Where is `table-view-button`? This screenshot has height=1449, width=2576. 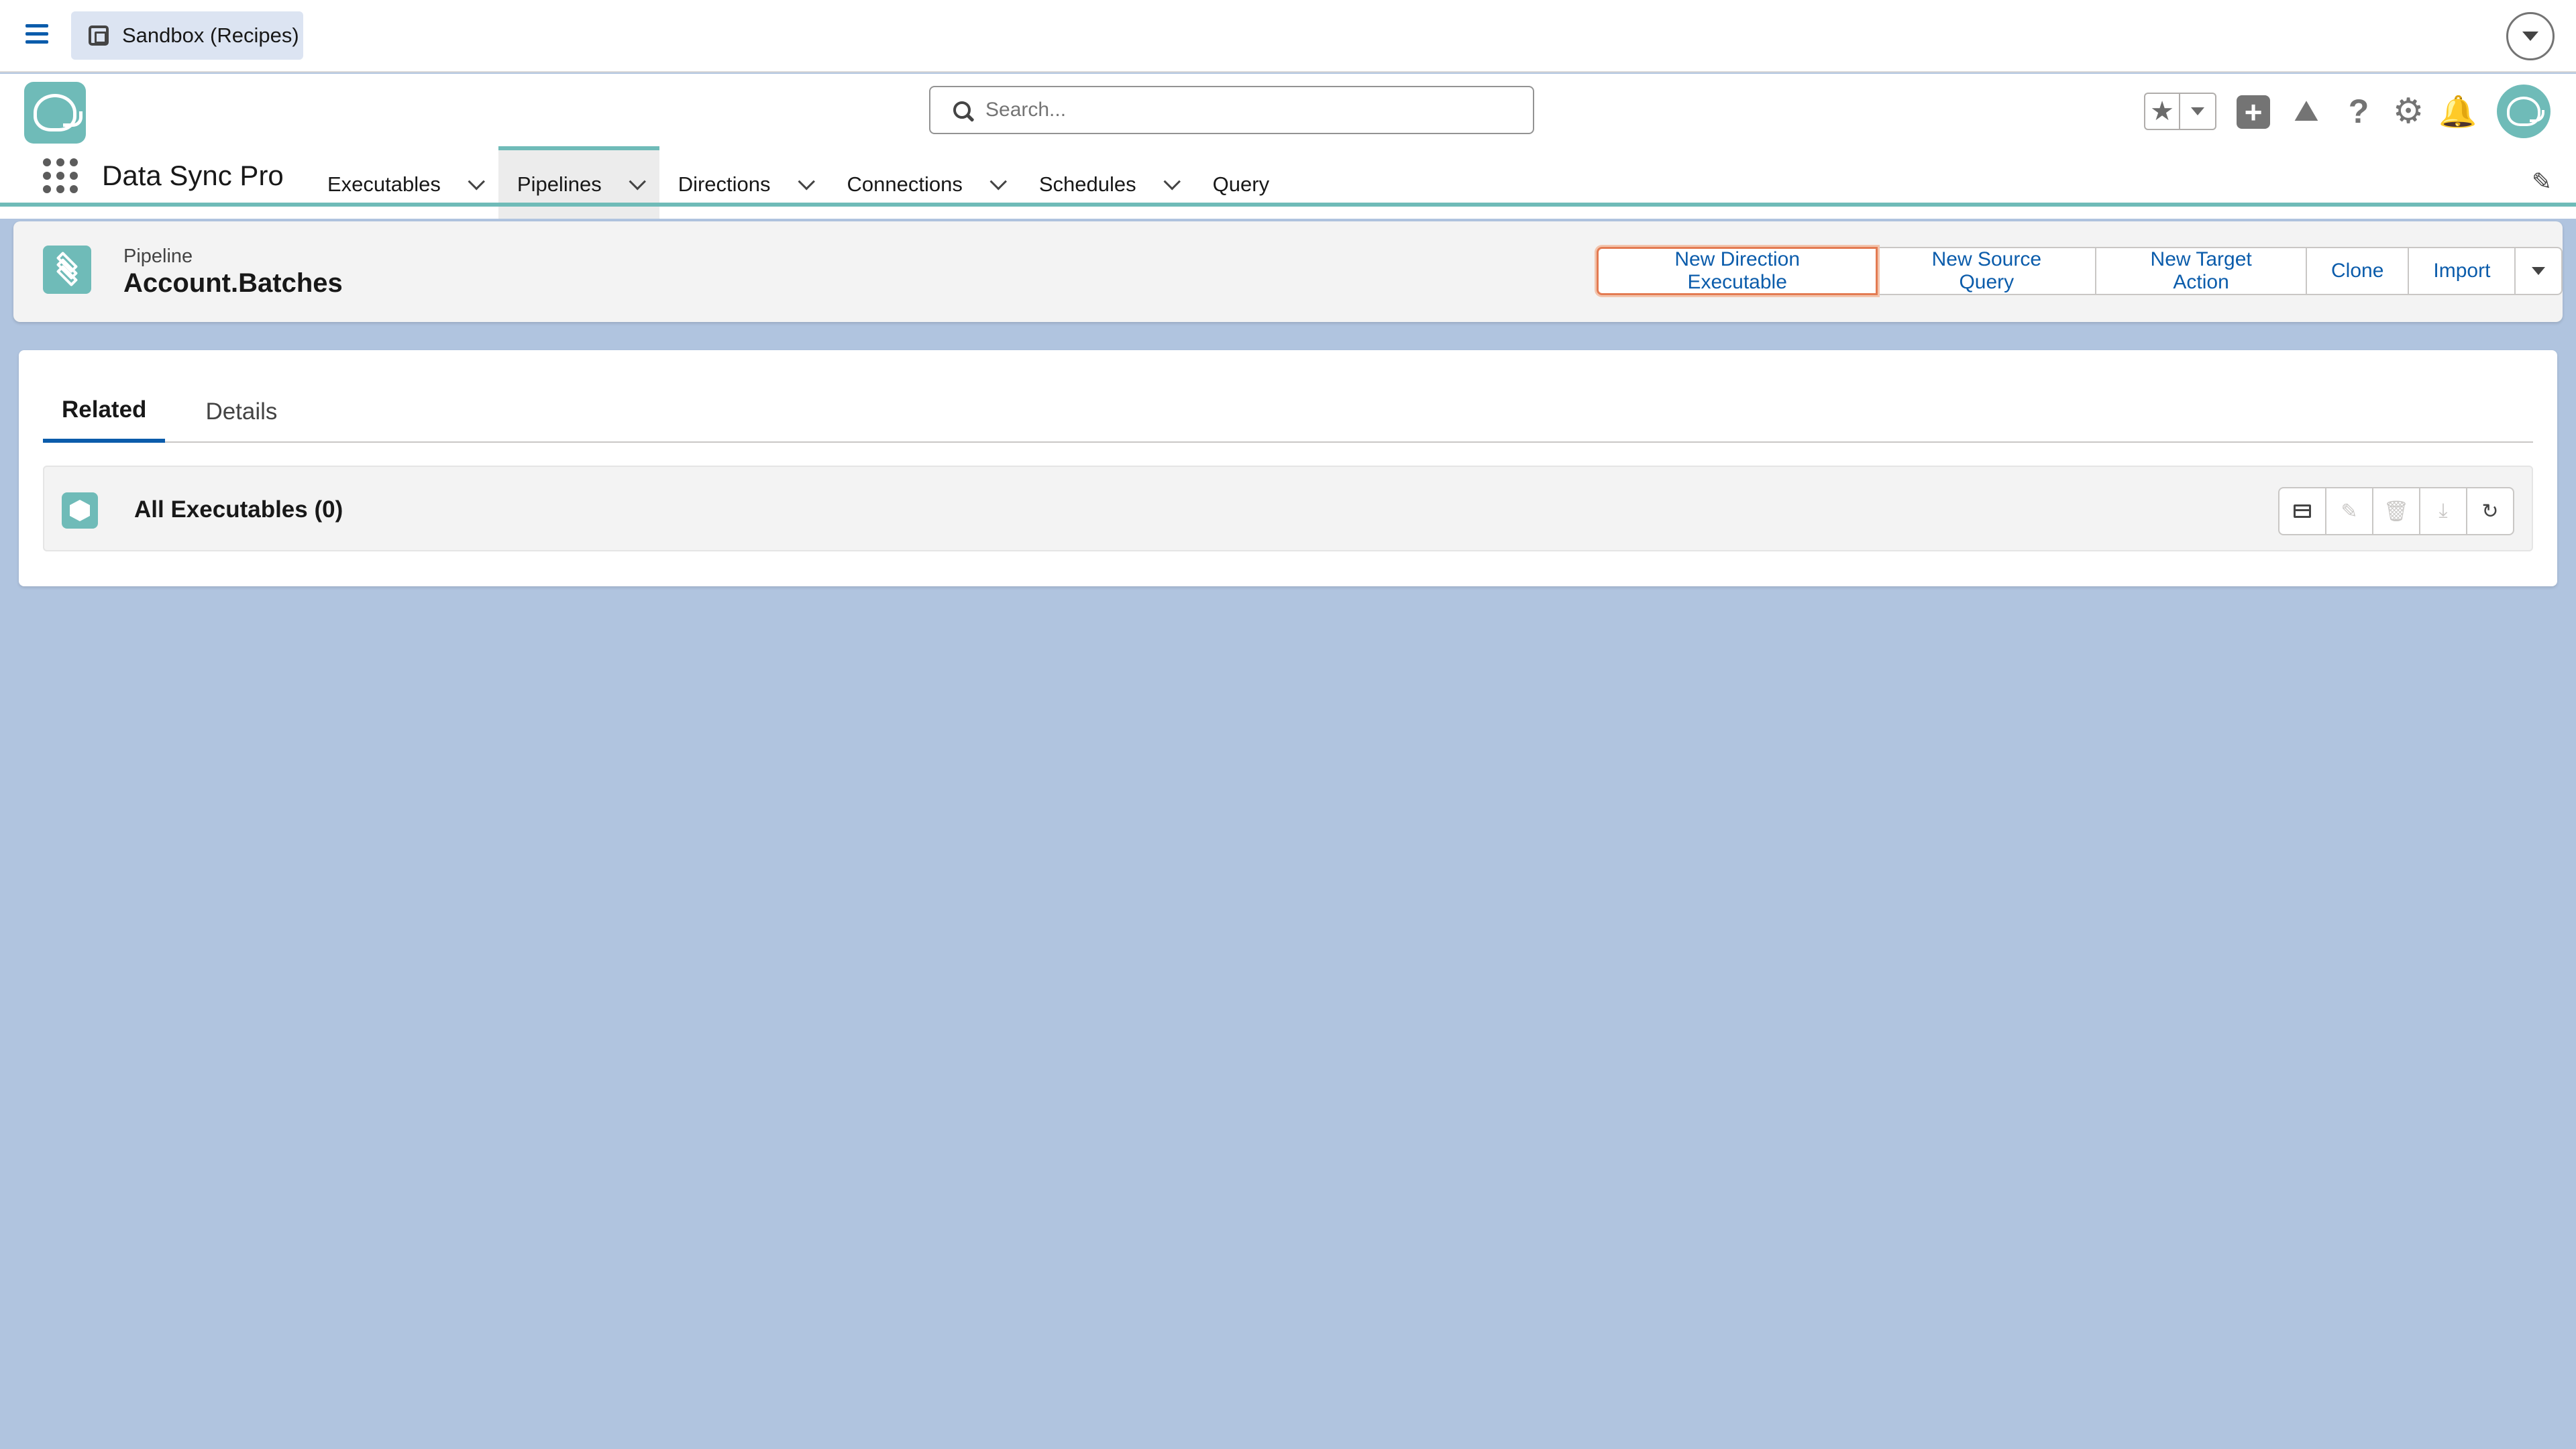
table-view-button is located at coordinates (2302, 511).